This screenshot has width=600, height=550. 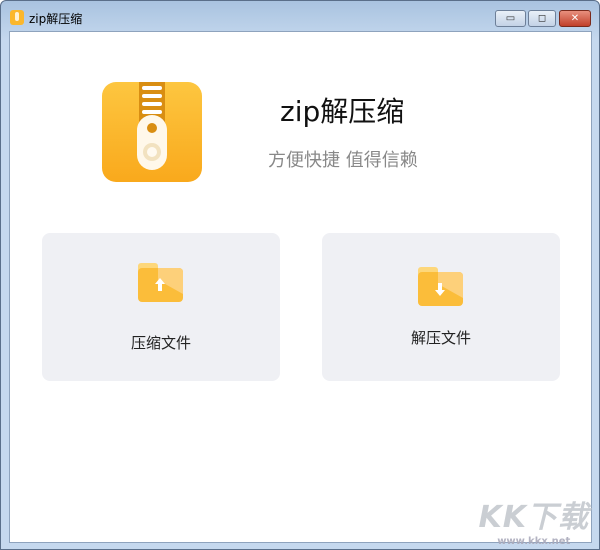 I want to click on watermark-brand: KK下载, so click(x=533, y=517).